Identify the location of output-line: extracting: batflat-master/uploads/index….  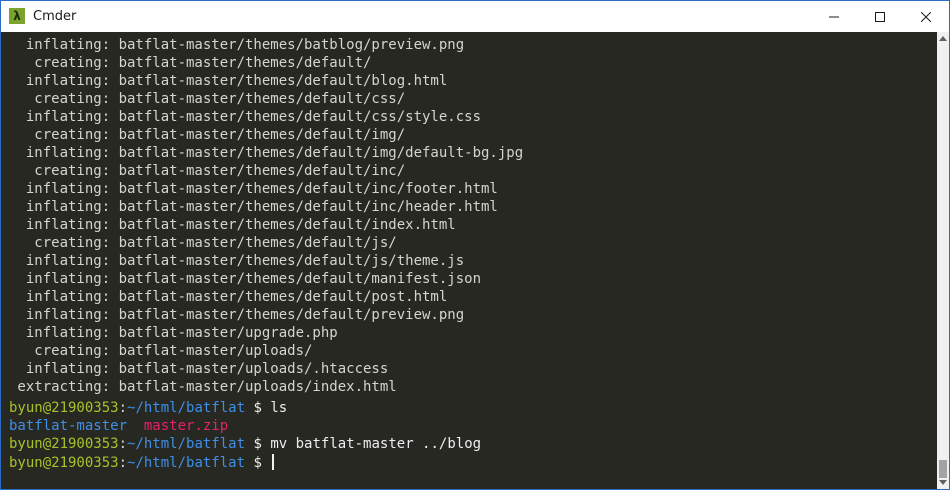
(203, 387).